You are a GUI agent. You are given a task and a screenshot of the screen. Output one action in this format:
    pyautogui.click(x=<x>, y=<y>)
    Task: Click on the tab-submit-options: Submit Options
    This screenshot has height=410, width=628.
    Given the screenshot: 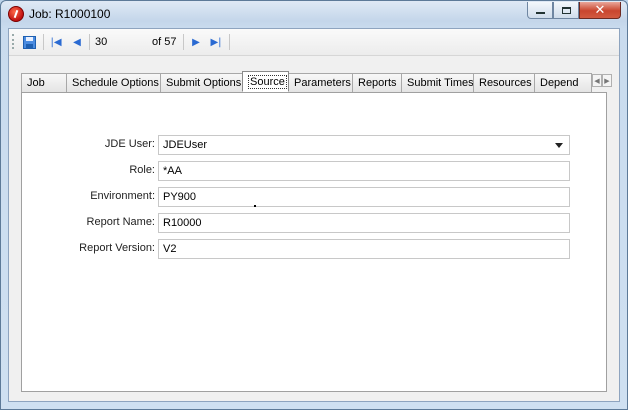 What is the action you would take?
    pyautogui.click(x=201, y=82)
    